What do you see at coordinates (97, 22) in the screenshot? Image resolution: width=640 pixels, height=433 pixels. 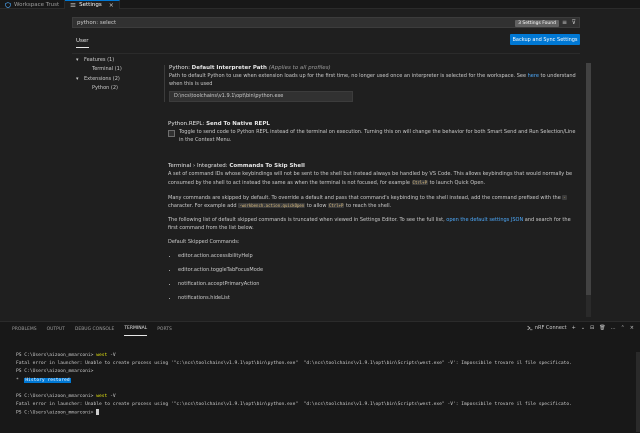 I see `search-value: python: select` at bounding box center [97, 22].